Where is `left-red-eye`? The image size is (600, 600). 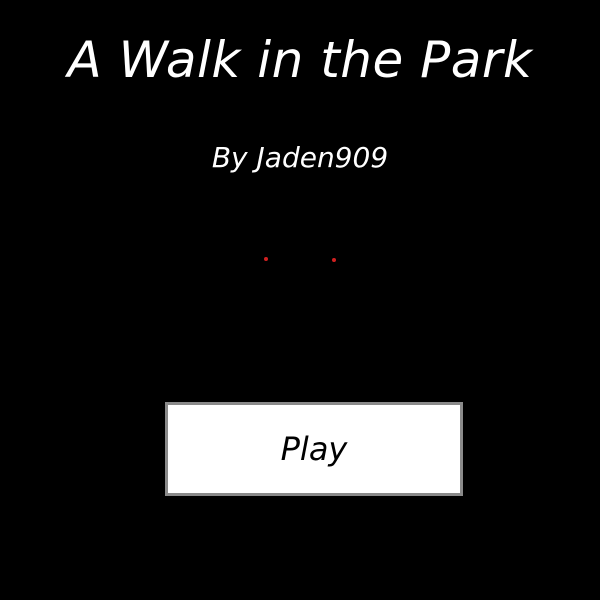
left-red-eye is located at coordinates (266, 259).